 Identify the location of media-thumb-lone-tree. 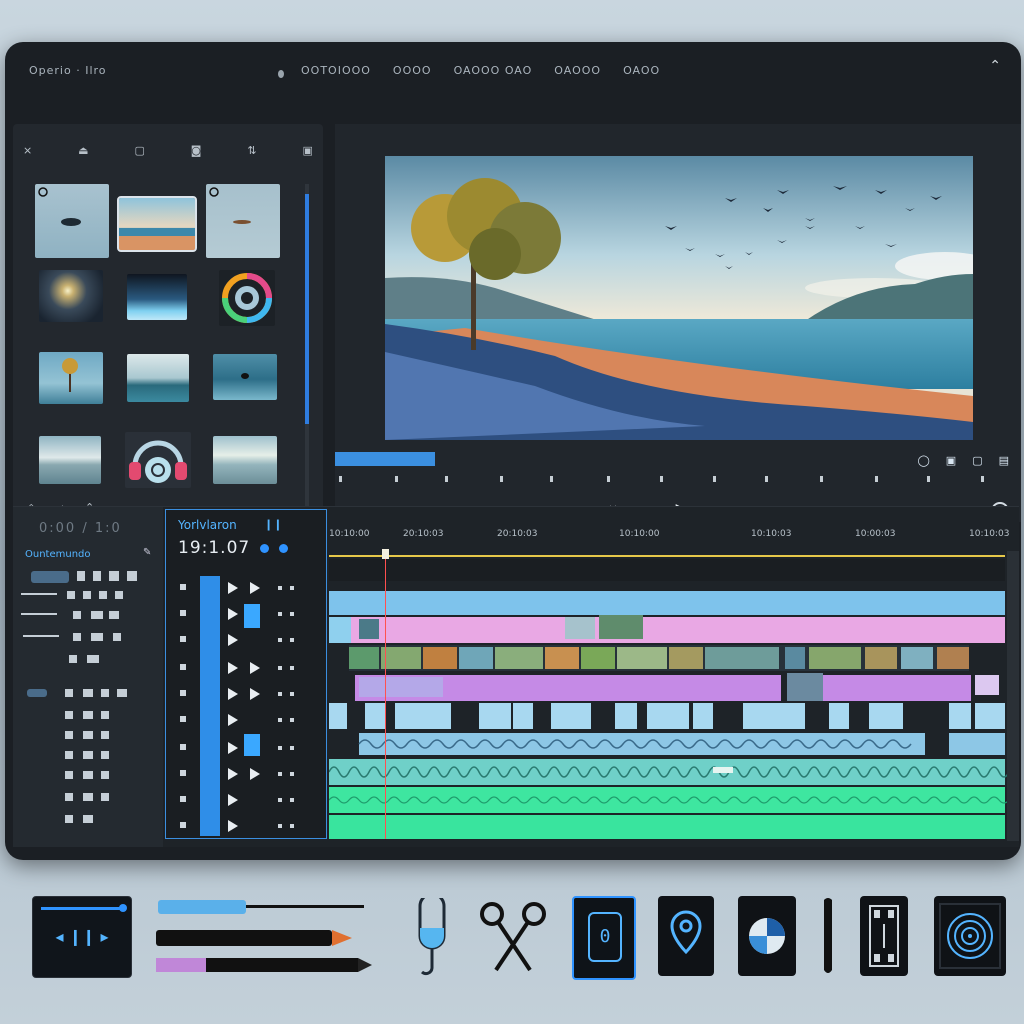
(71, 378).